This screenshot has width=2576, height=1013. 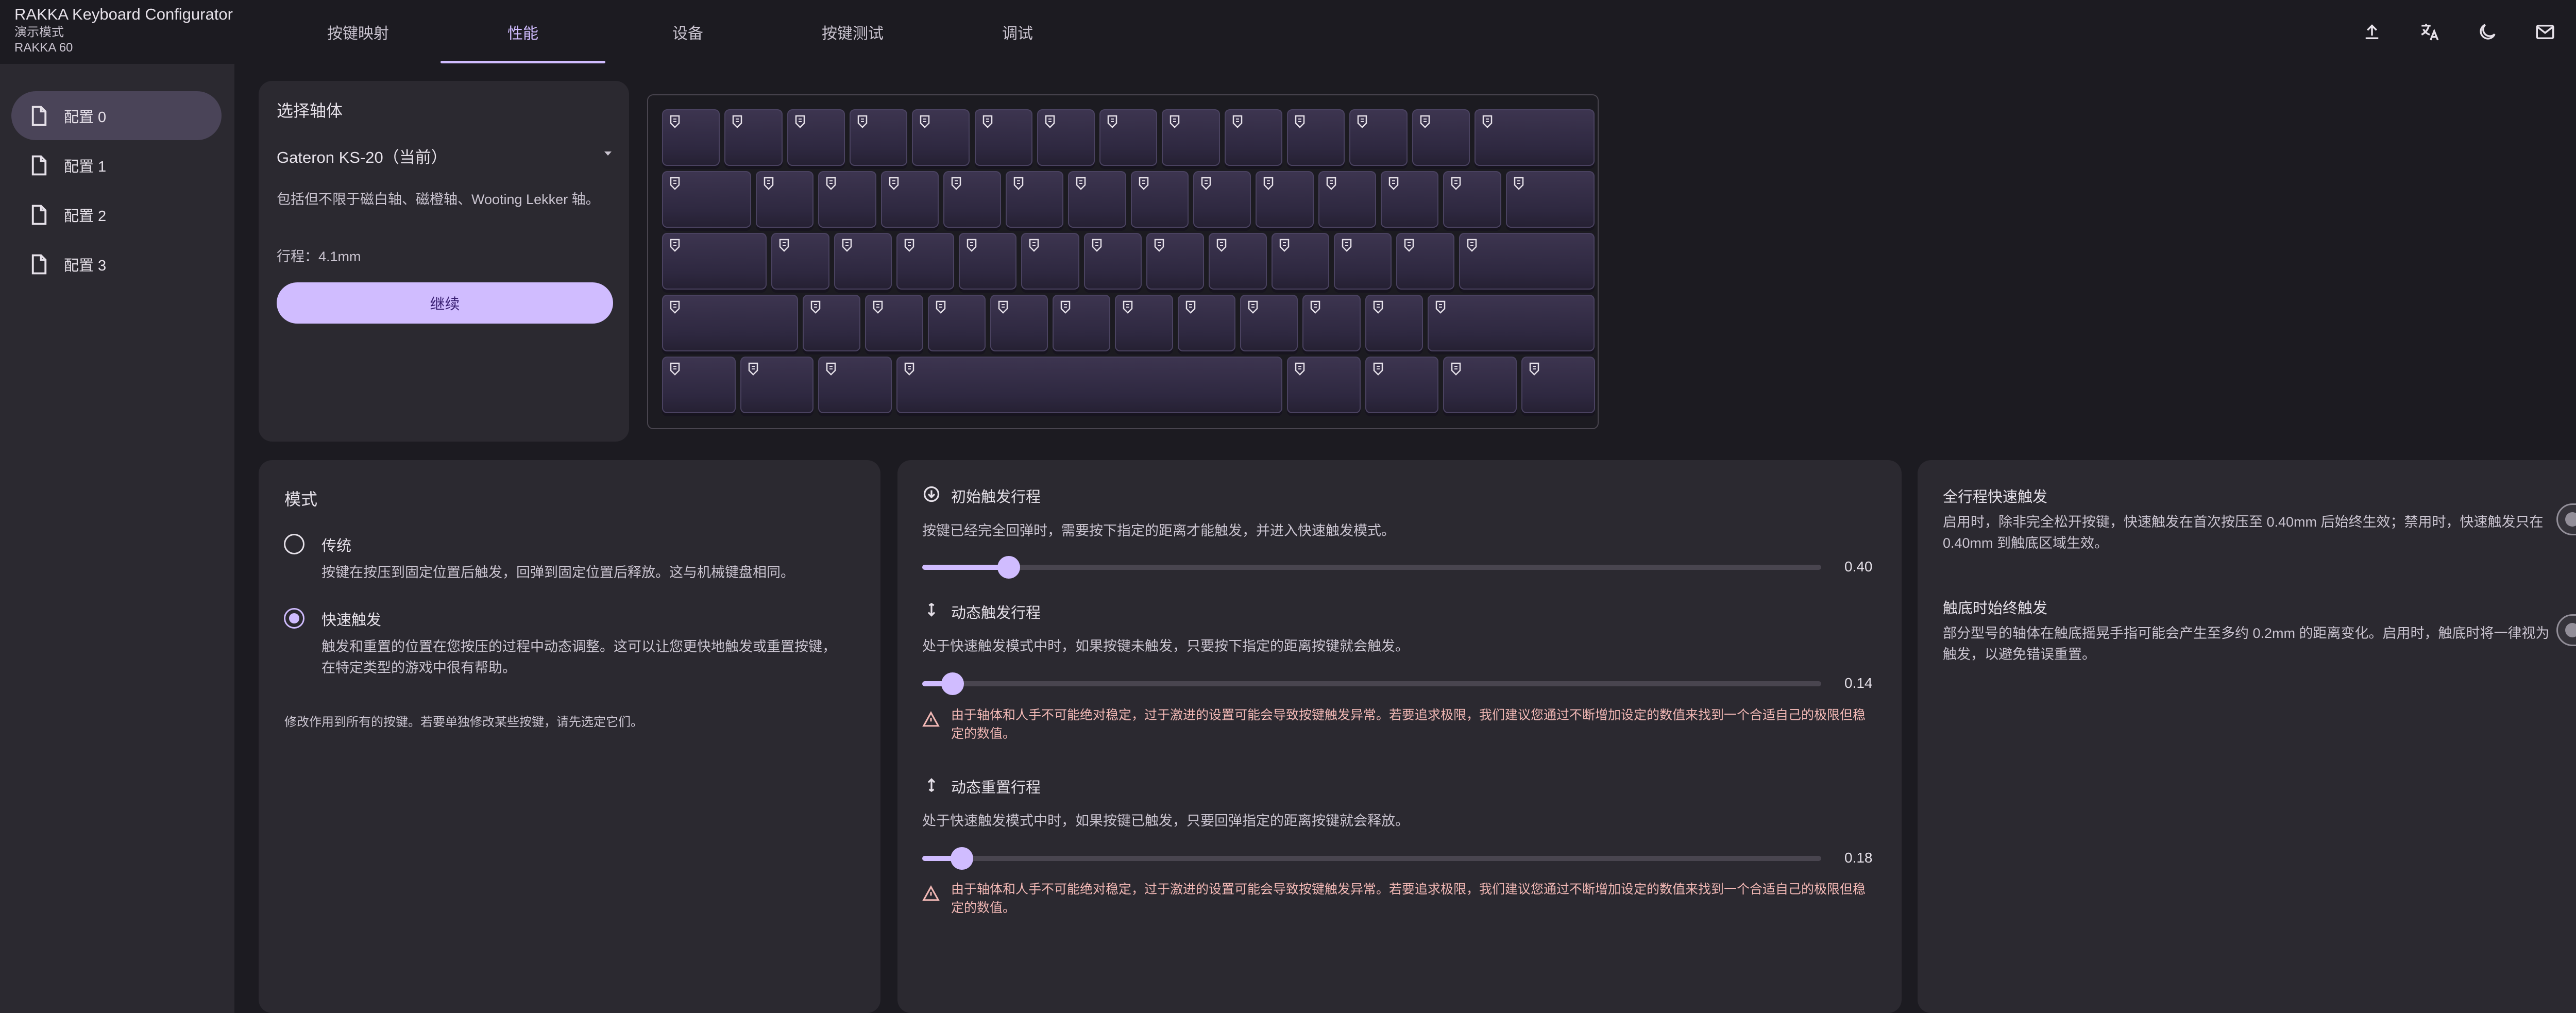 What do you see at coordinates (301, 499) in the screenshot?
I see `mode-title: 模式` at bounding box center [301, 499].